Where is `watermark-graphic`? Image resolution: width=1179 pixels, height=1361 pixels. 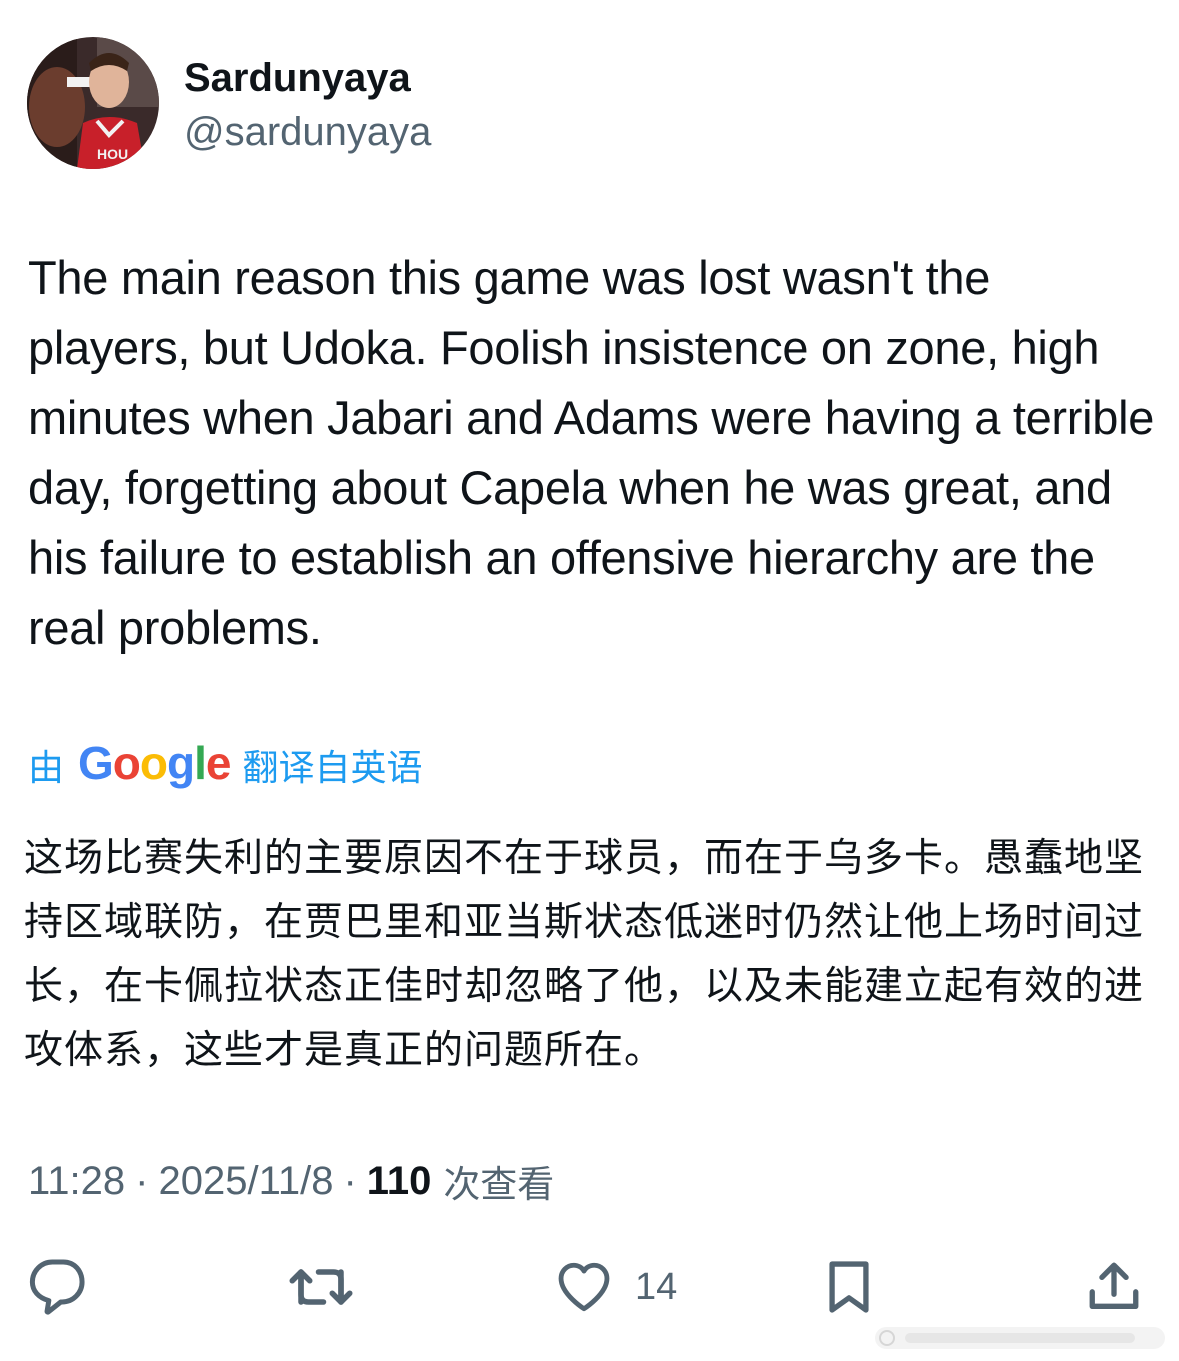 watermark-graphic is located at coordinates (1020, 1338).